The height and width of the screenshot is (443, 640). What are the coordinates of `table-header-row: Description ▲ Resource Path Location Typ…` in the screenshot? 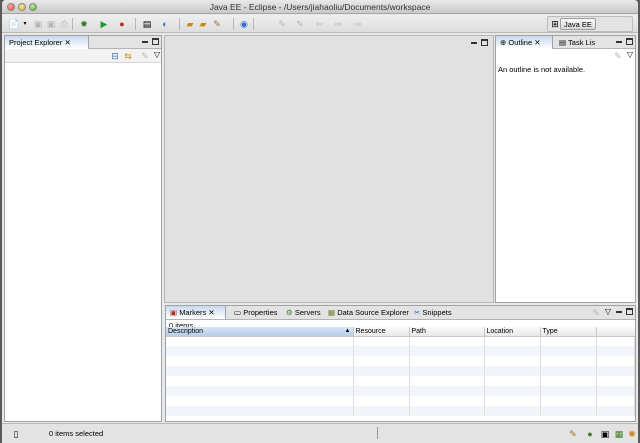 It's located at (400, 332).